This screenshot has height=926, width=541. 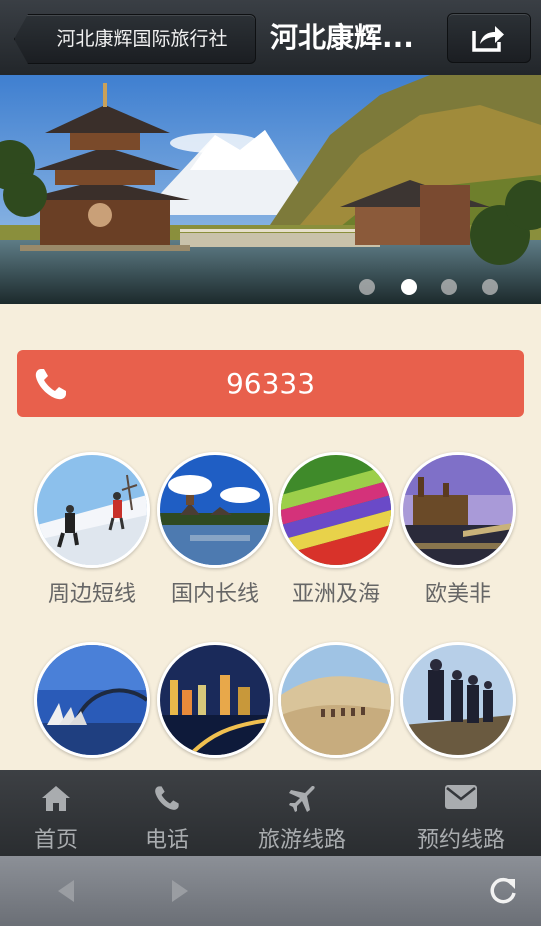 I want to click on slide-dot-active, so click(x=409, y=287).